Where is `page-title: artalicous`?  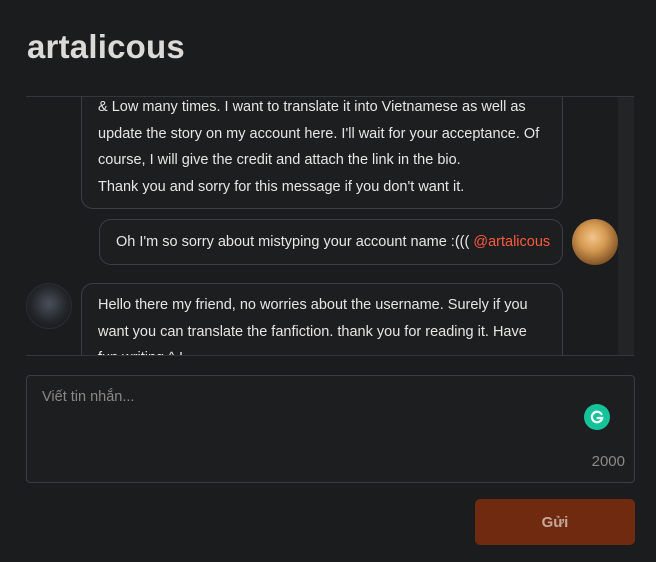 page-title: artalicous is located at coordinates (106, 46).